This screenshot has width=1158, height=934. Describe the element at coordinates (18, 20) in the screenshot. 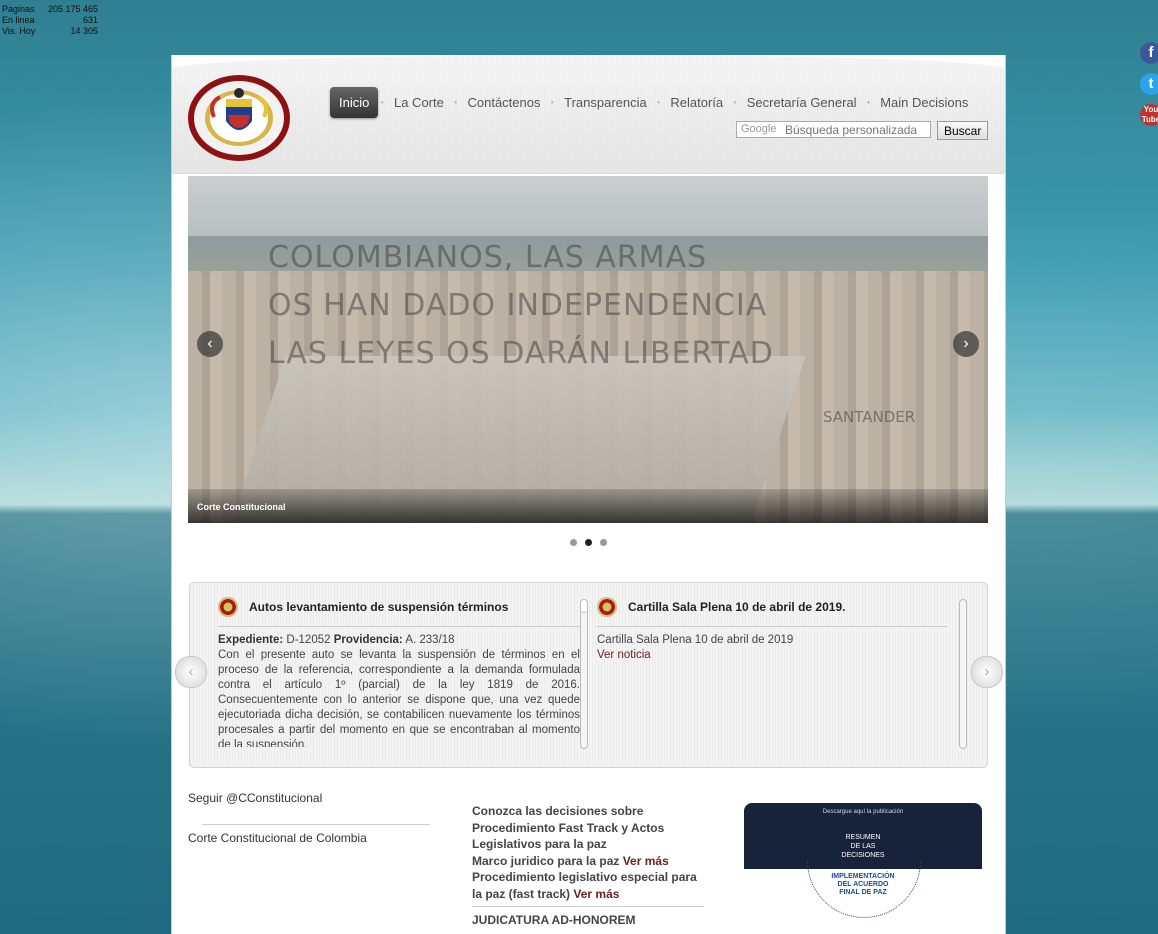

I see `counter-label: En linea` at that location.